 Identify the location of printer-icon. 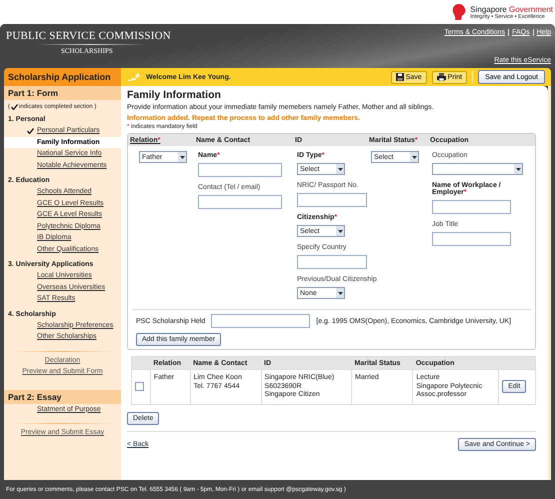
(441, 77).